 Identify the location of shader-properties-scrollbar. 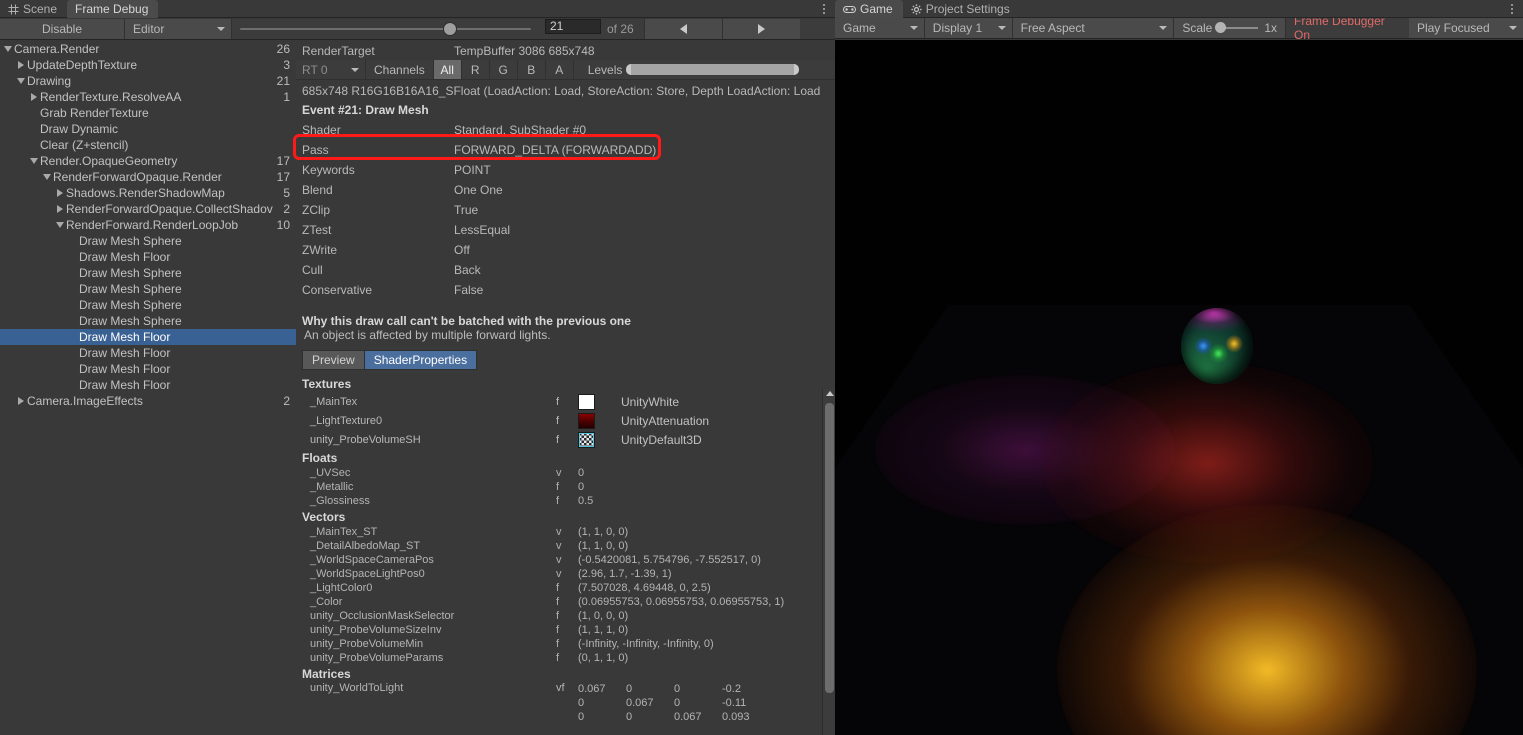
(828, 562).